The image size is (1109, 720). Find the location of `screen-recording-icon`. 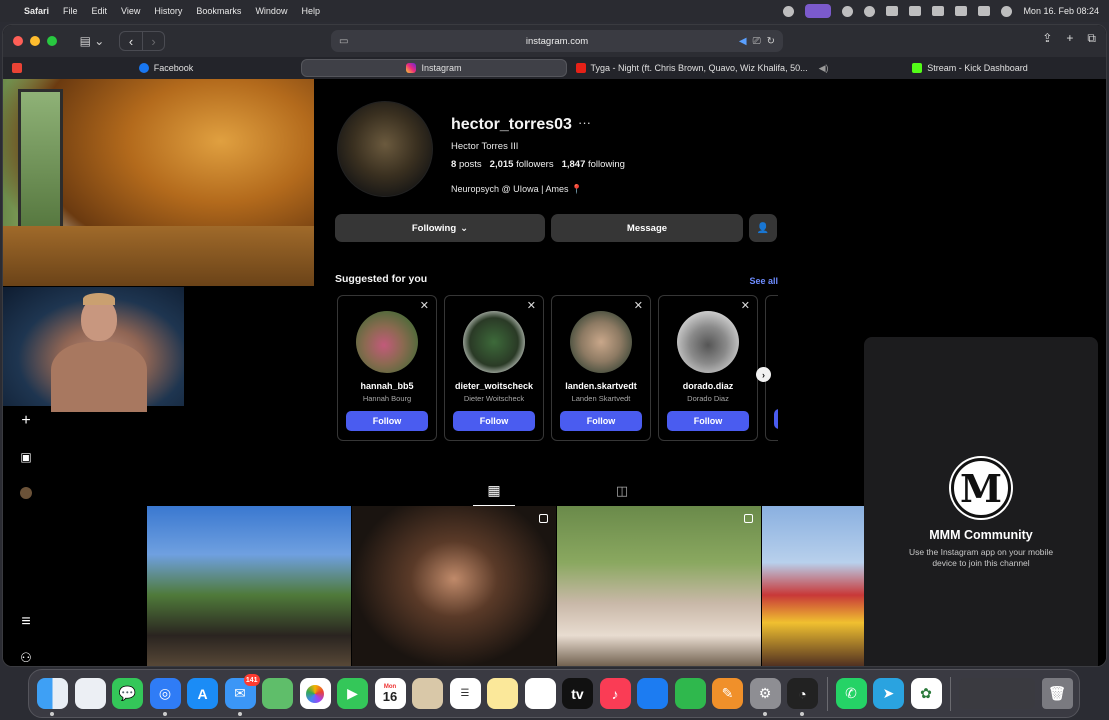

screen-recording-icon is located at coordinates (818, 11).